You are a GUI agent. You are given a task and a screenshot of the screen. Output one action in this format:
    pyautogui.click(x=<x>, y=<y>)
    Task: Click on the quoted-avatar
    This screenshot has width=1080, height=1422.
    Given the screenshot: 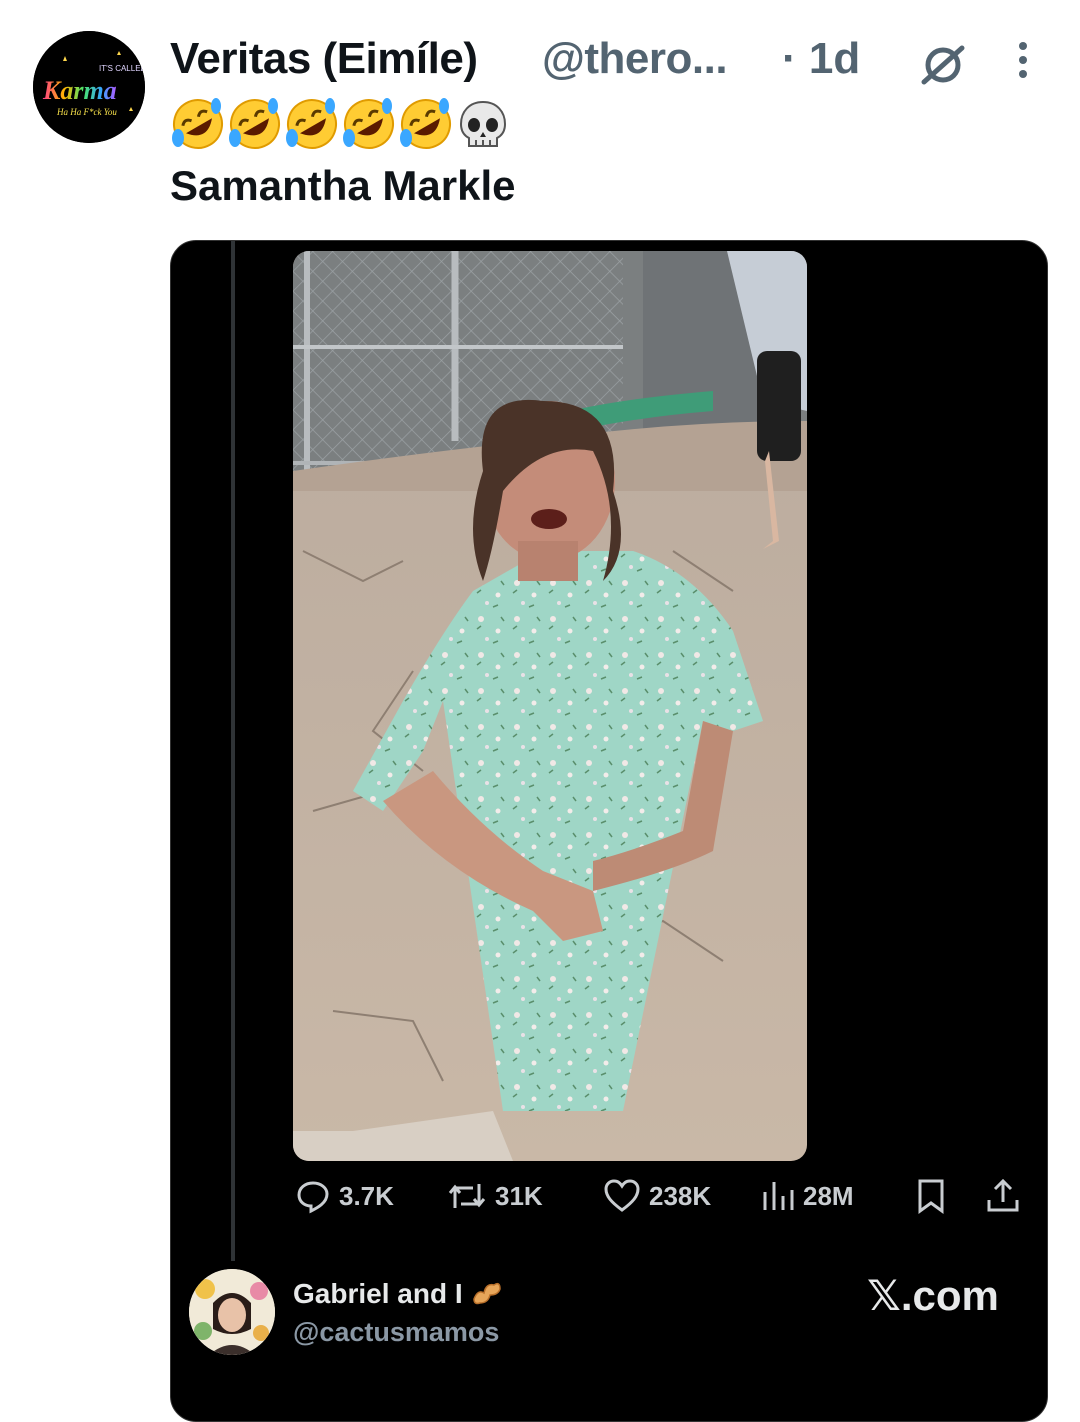 What is the action you would take?
    pyautogui.click(x=232, y=1312)
    